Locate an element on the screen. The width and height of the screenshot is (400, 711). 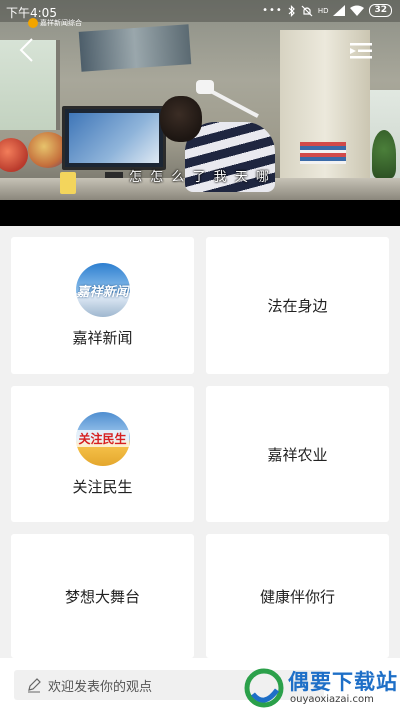
card-jiaxiang-news: 嘉祥新闻 嘉祥新闻 is located at coordinates (102, 305).